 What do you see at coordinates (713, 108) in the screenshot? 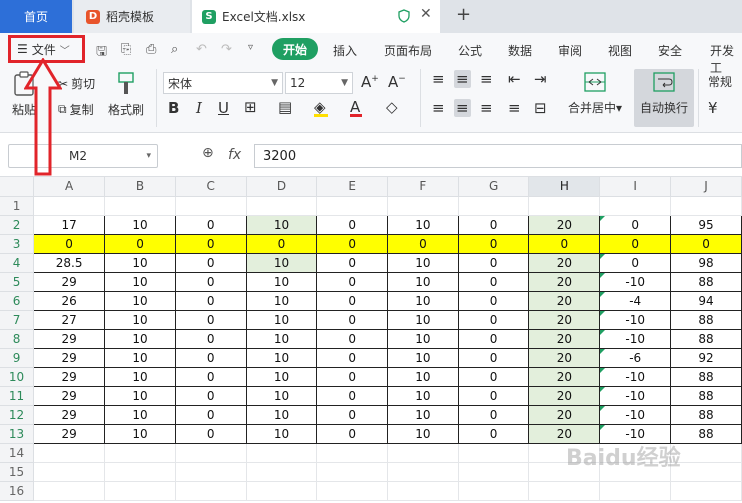
I see `currency-icon: ¥` at bounding box center [713, 108].